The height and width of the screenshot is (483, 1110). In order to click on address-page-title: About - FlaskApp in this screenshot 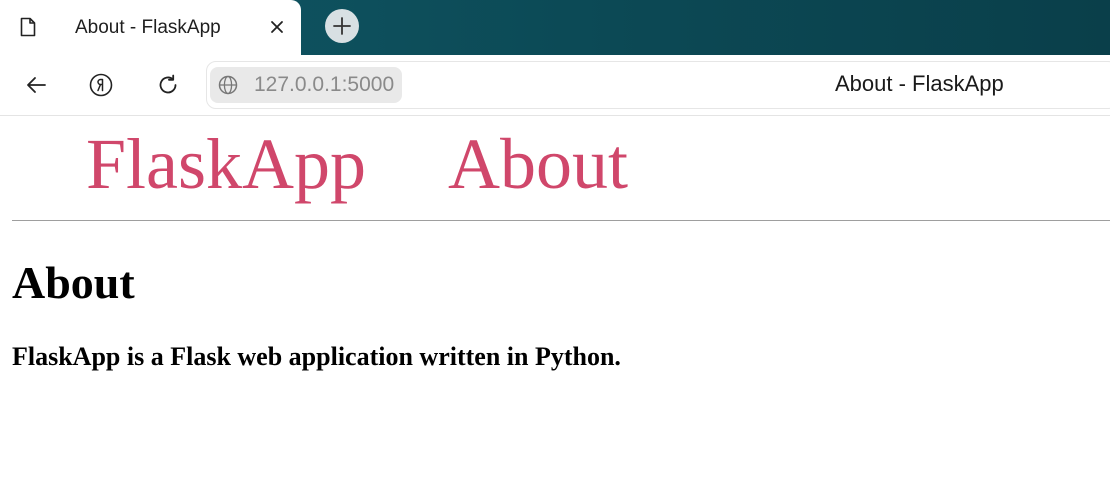, I will do `click(919, 83)`.